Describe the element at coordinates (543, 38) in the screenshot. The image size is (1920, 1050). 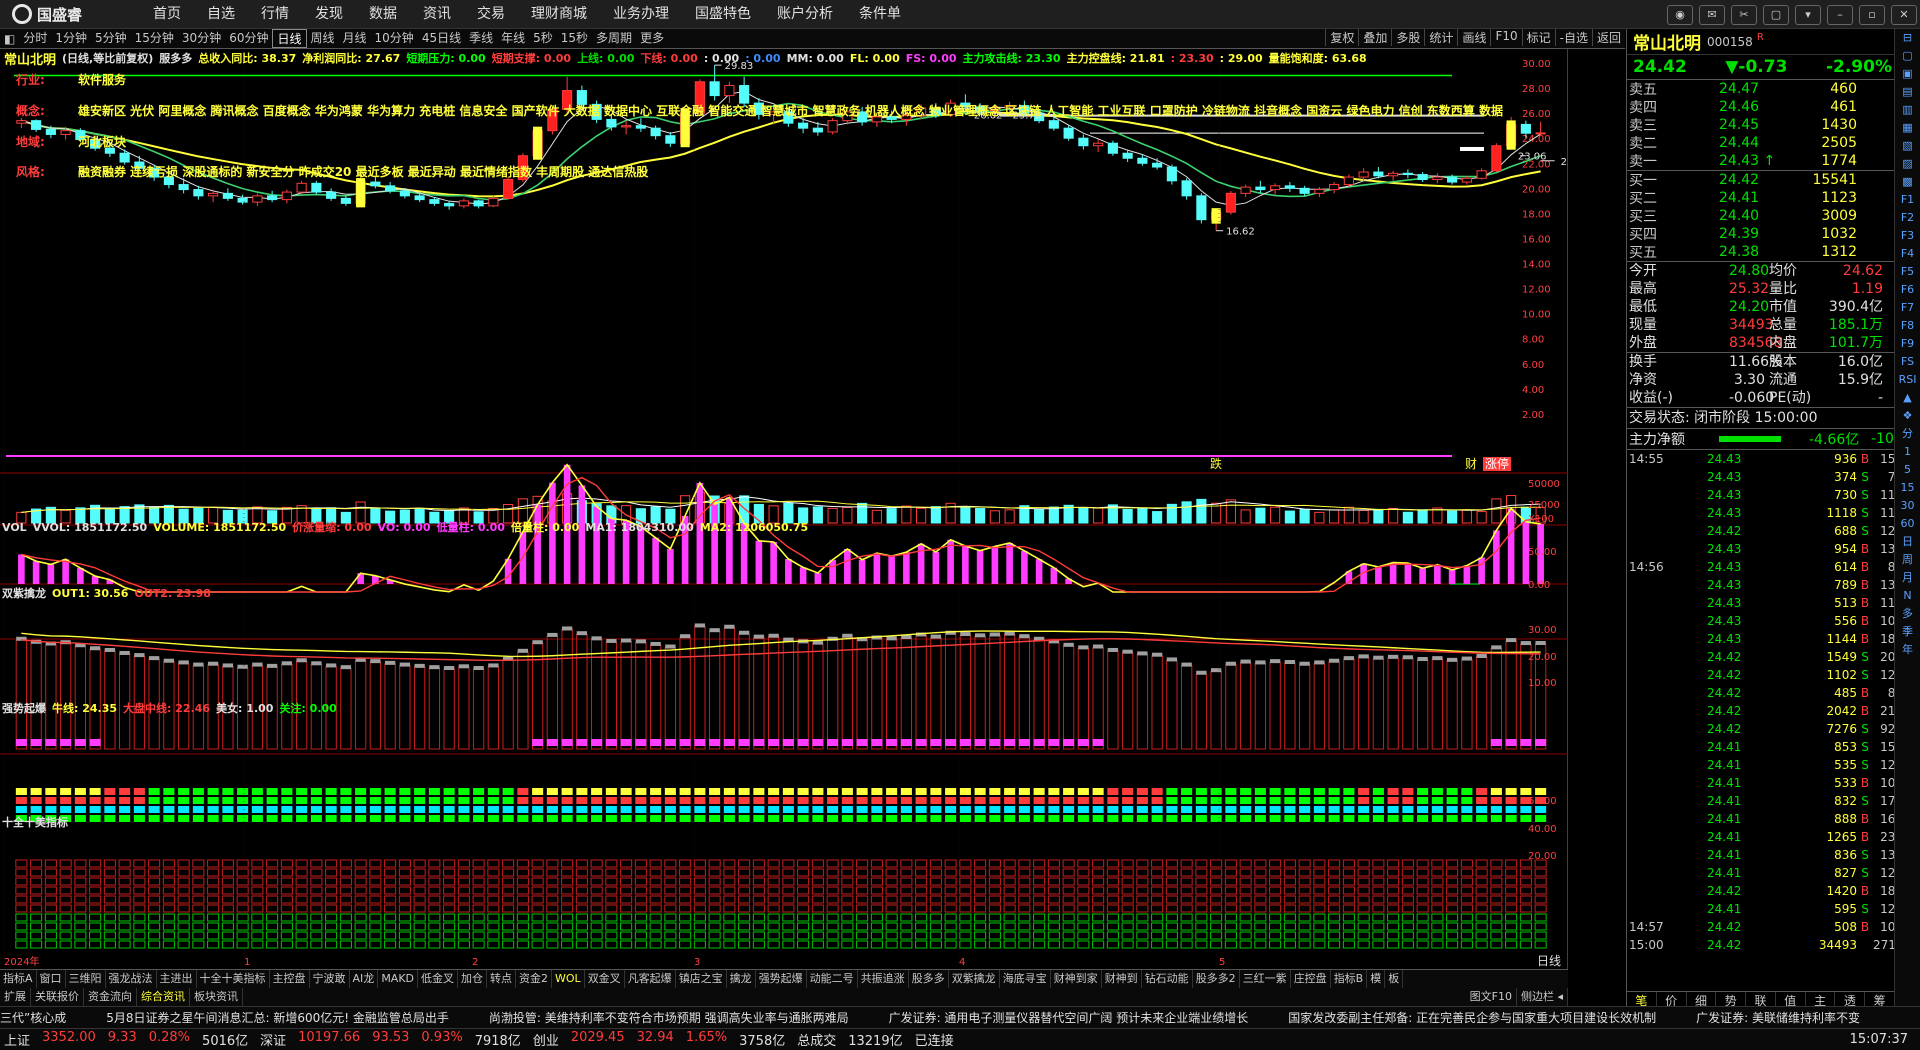
I see `period-tab-13: 5秒` at that location.